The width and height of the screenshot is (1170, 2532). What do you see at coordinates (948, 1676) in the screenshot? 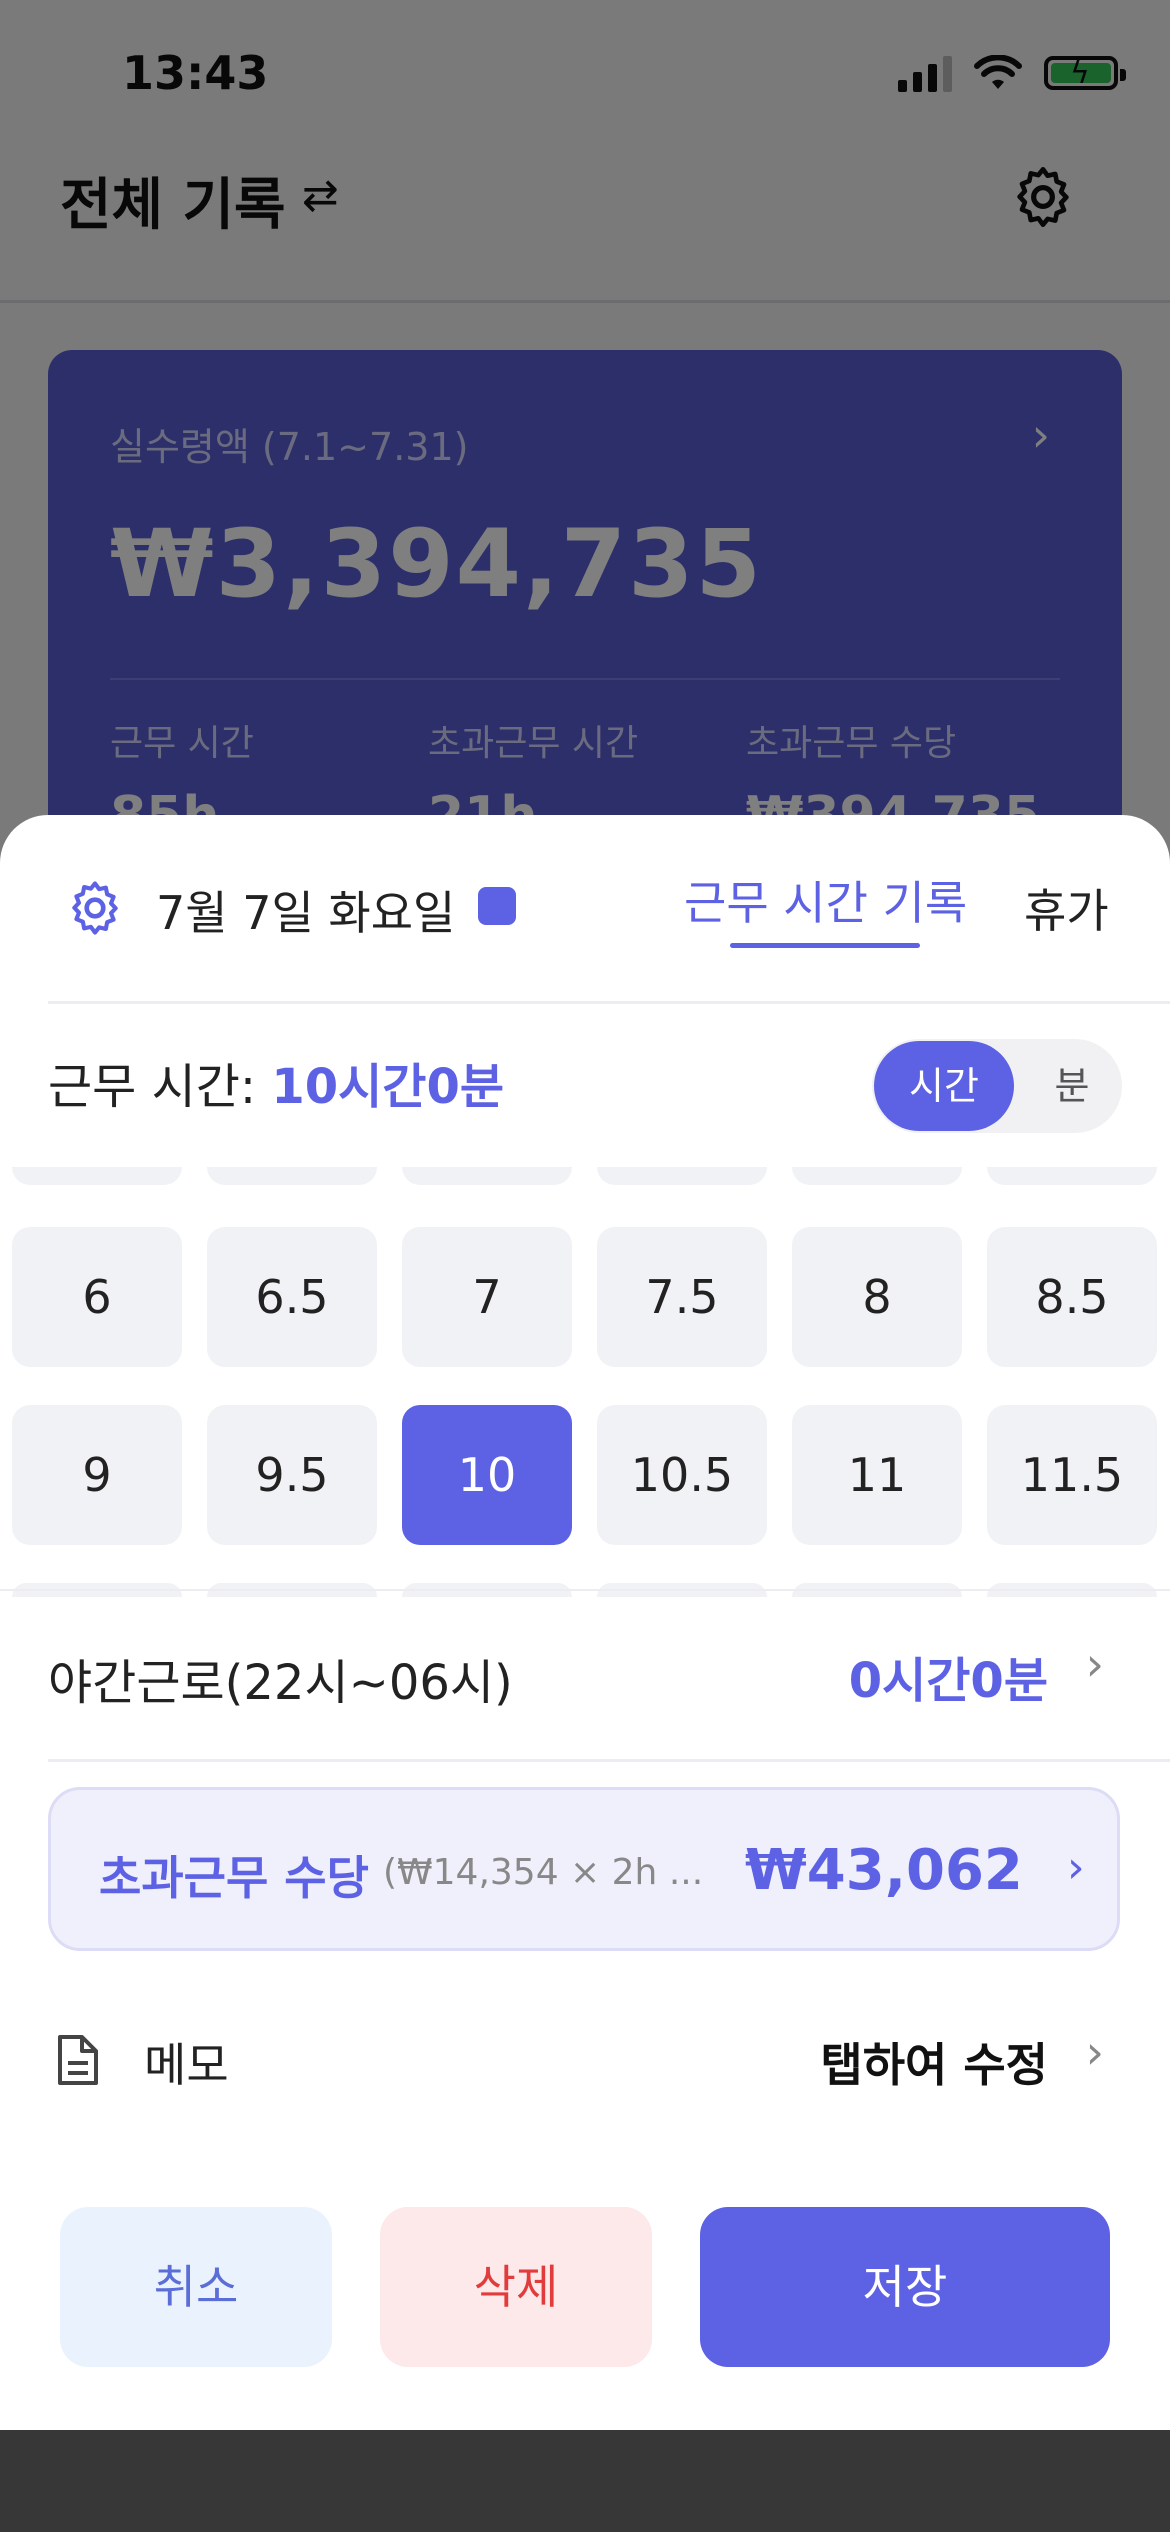
I see `night-work-value: 0시간0분` at bounding box center [948, 1676].